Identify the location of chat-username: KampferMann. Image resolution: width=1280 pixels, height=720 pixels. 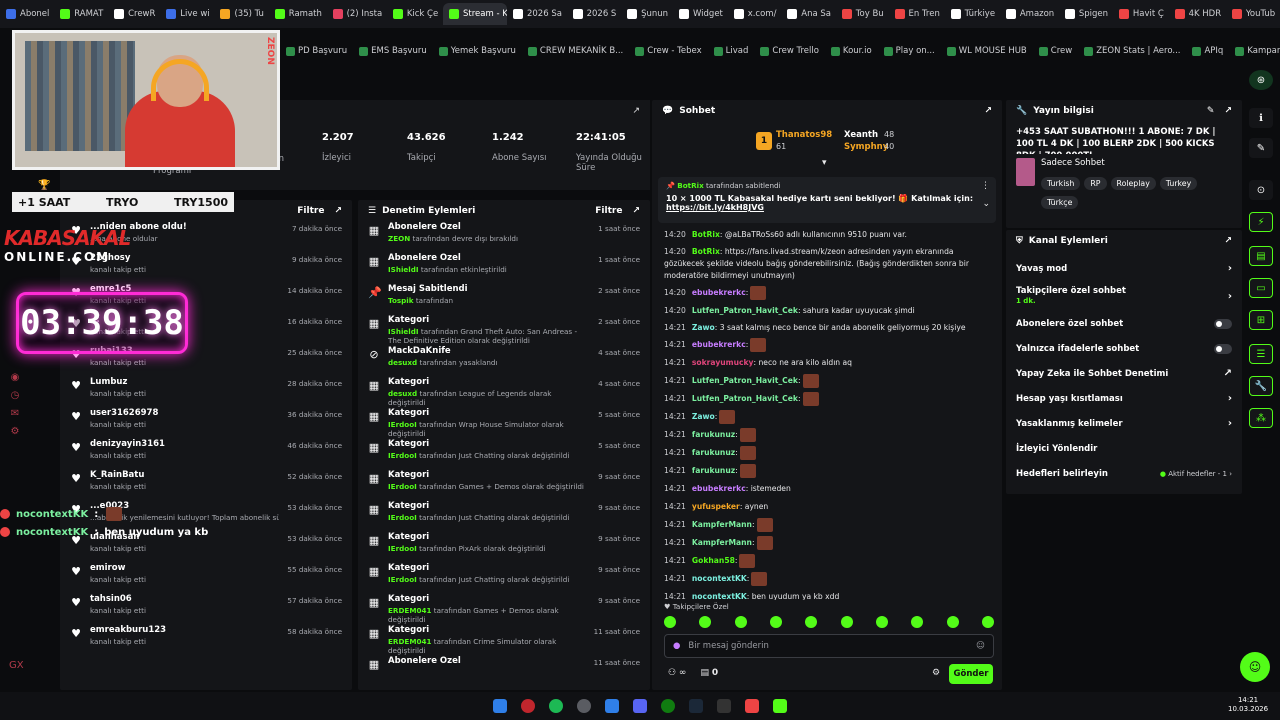
(722, 524).